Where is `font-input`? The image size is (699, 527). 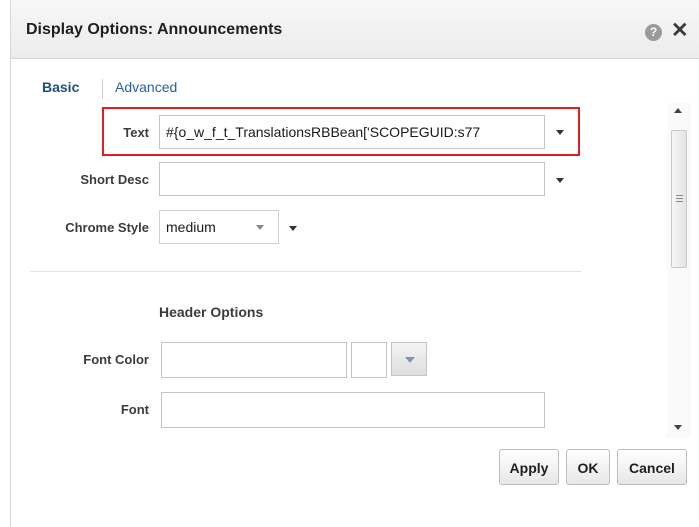 font-input is located at coordinates (353, 410).